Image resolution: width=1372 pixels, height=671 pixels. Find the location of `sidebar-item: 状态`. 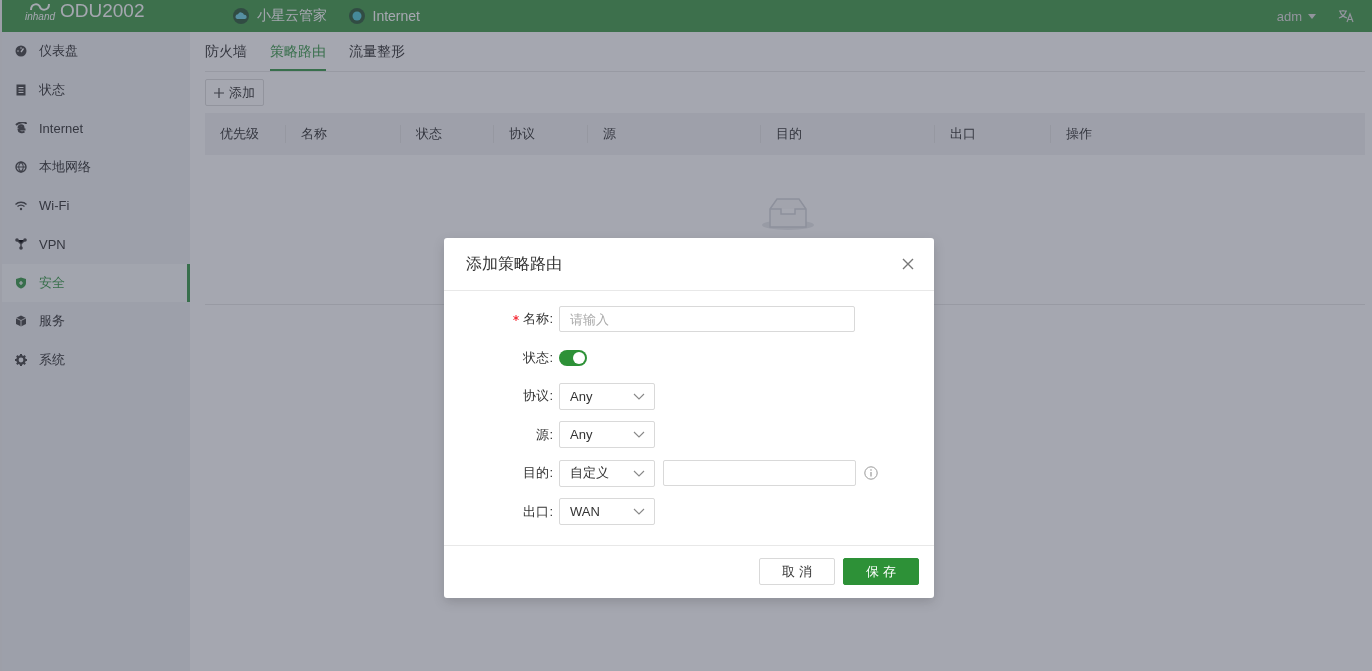

sidebar-item: 状态 is located at coordinates (96, 90).